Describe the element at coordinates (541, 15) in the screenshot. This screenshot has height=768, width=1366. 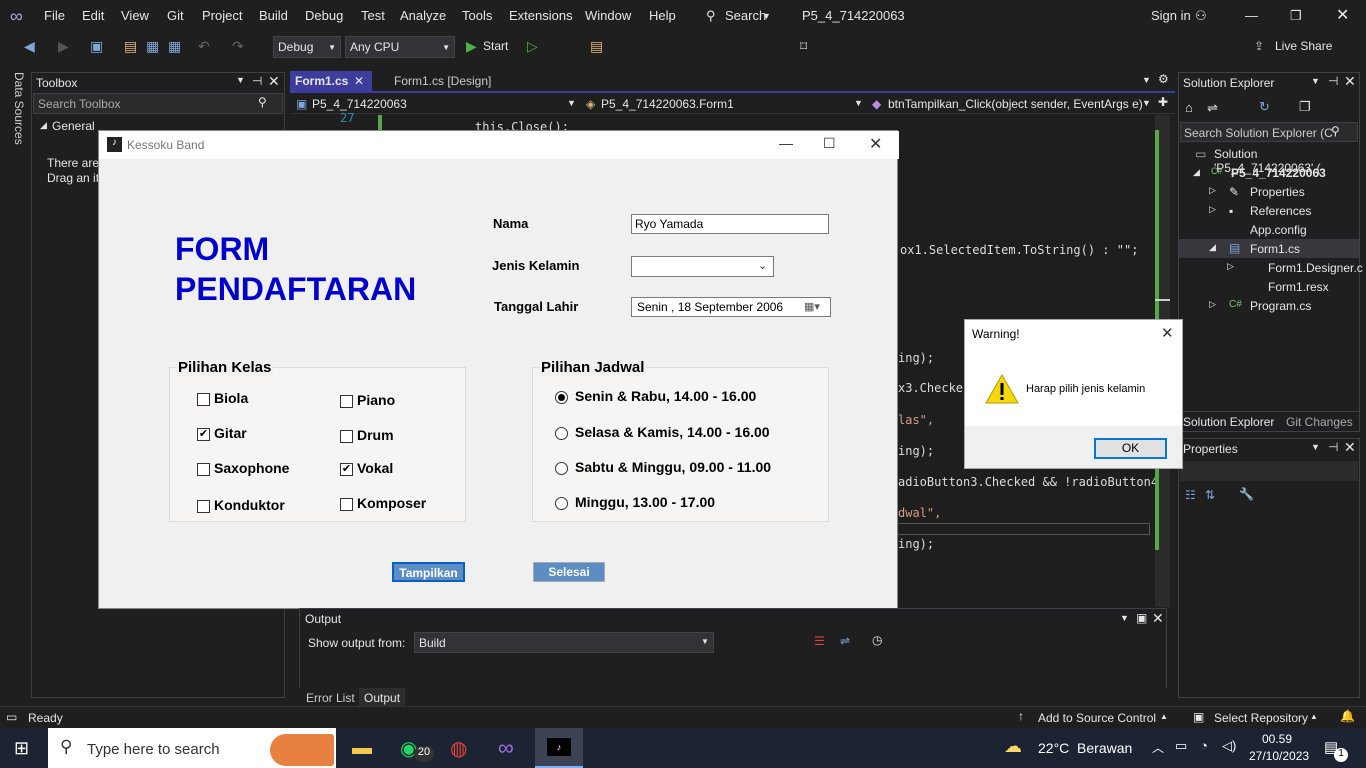
I see `menu-extensions: Extensions` at that location.